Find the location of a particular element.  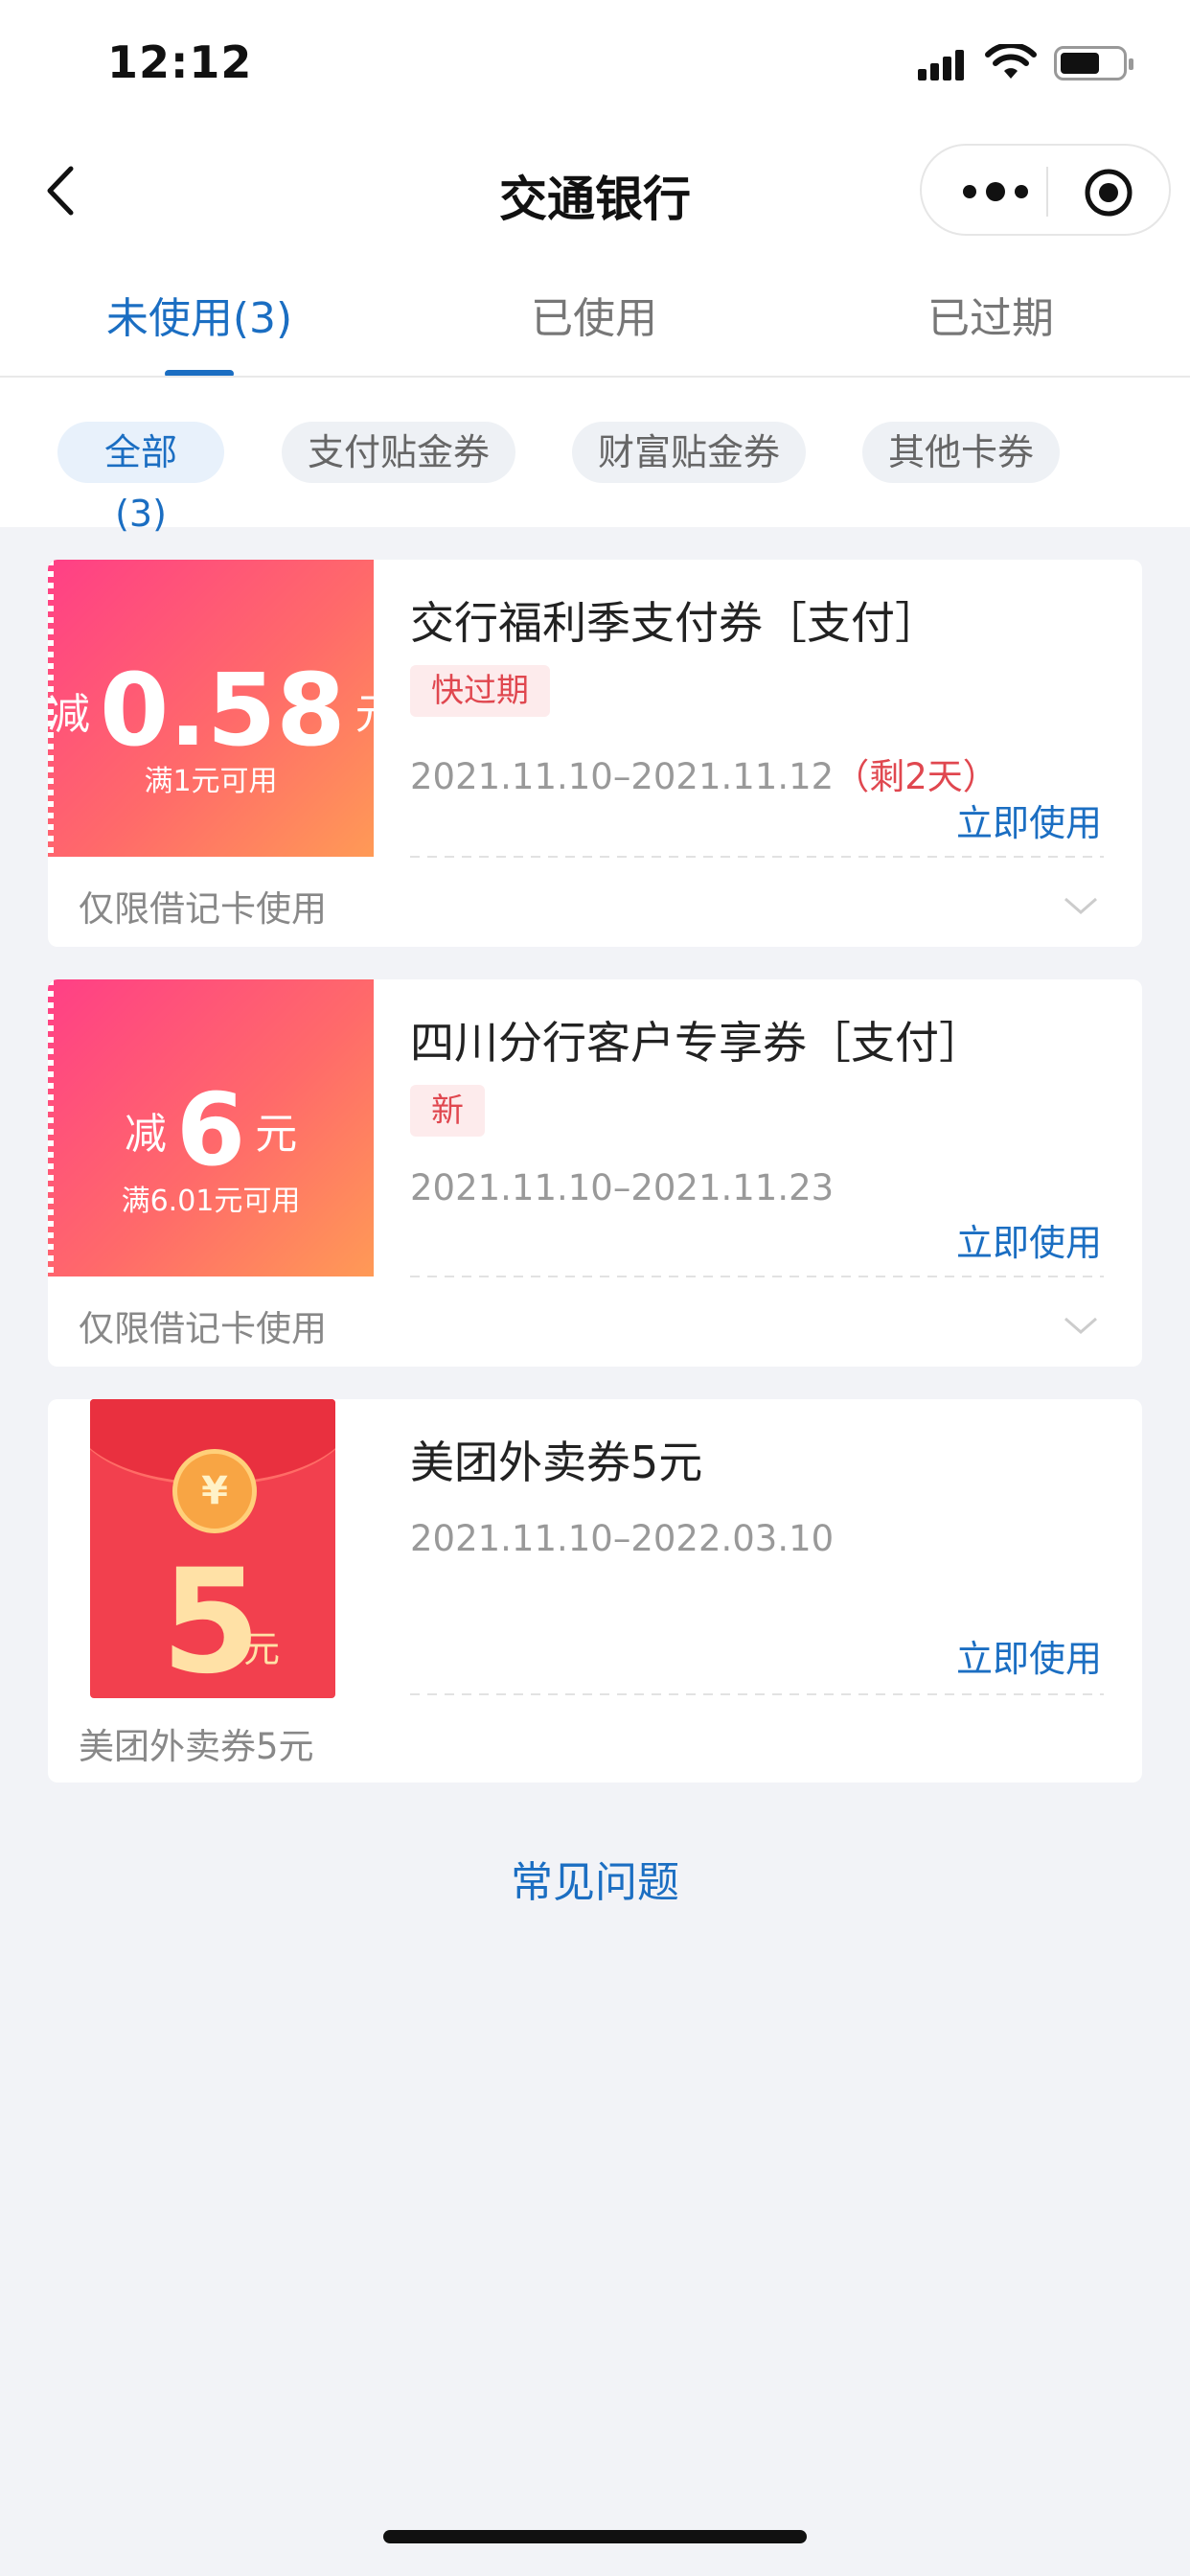

filter-wealth-coupon: 财富贴金券 is located at coordinates (689, 452).